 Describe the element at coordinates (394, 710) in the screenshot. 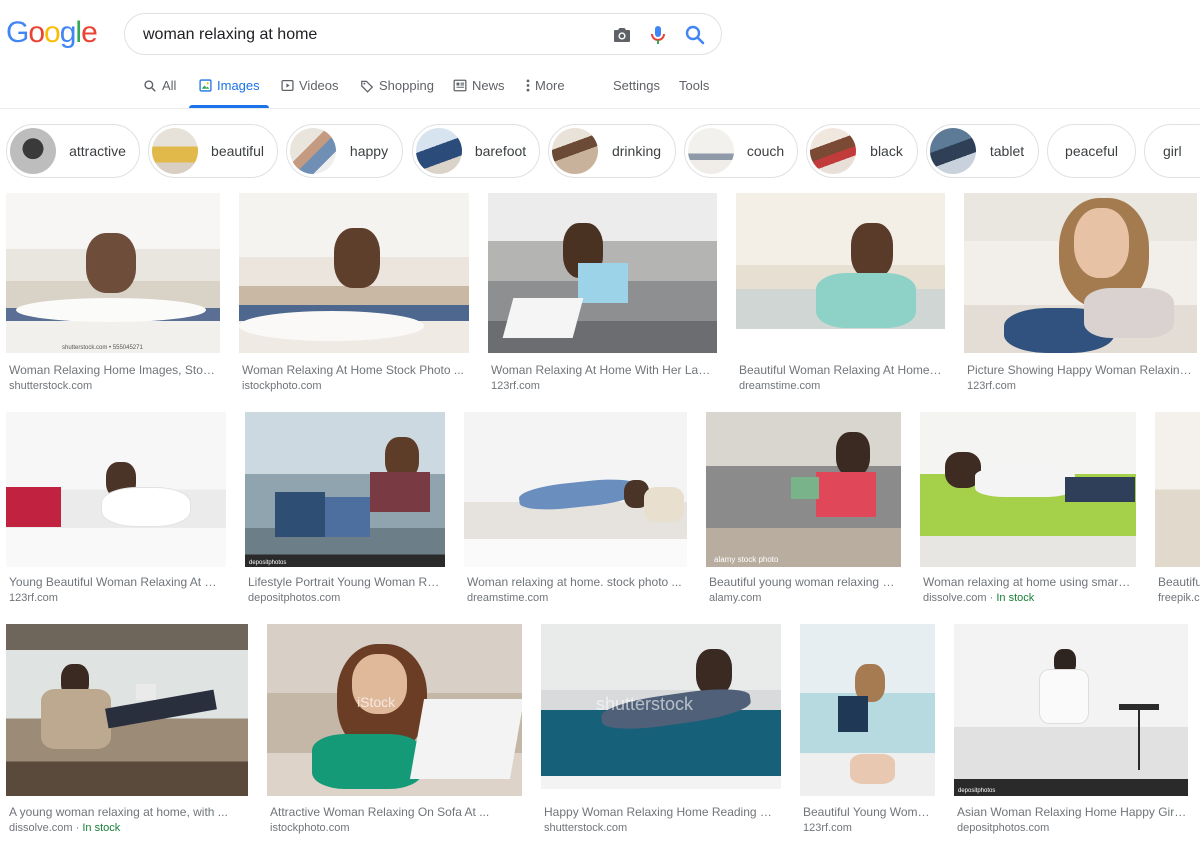

I see `result-thumbnail: iStock` at that location.